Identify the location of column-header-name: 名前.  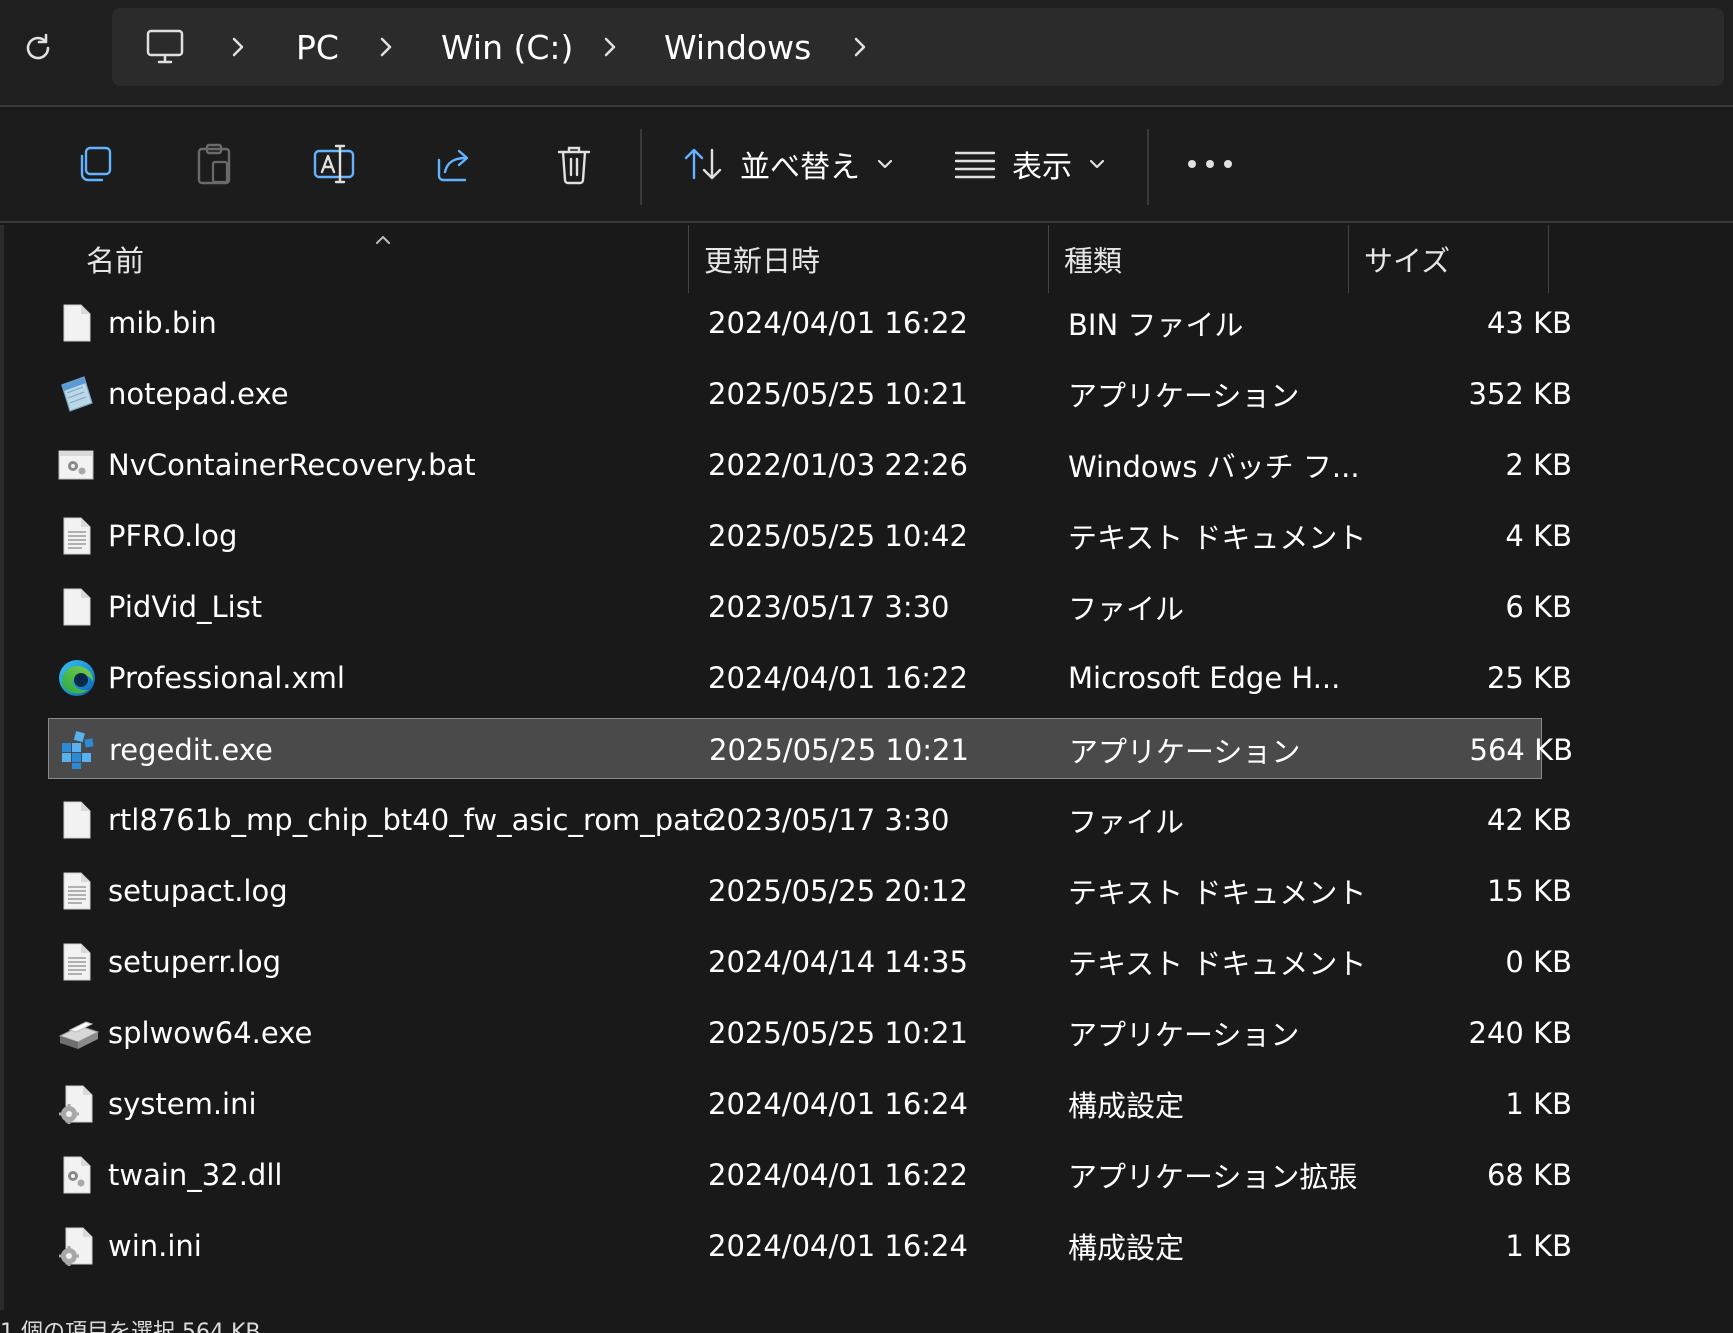
(115, 259).